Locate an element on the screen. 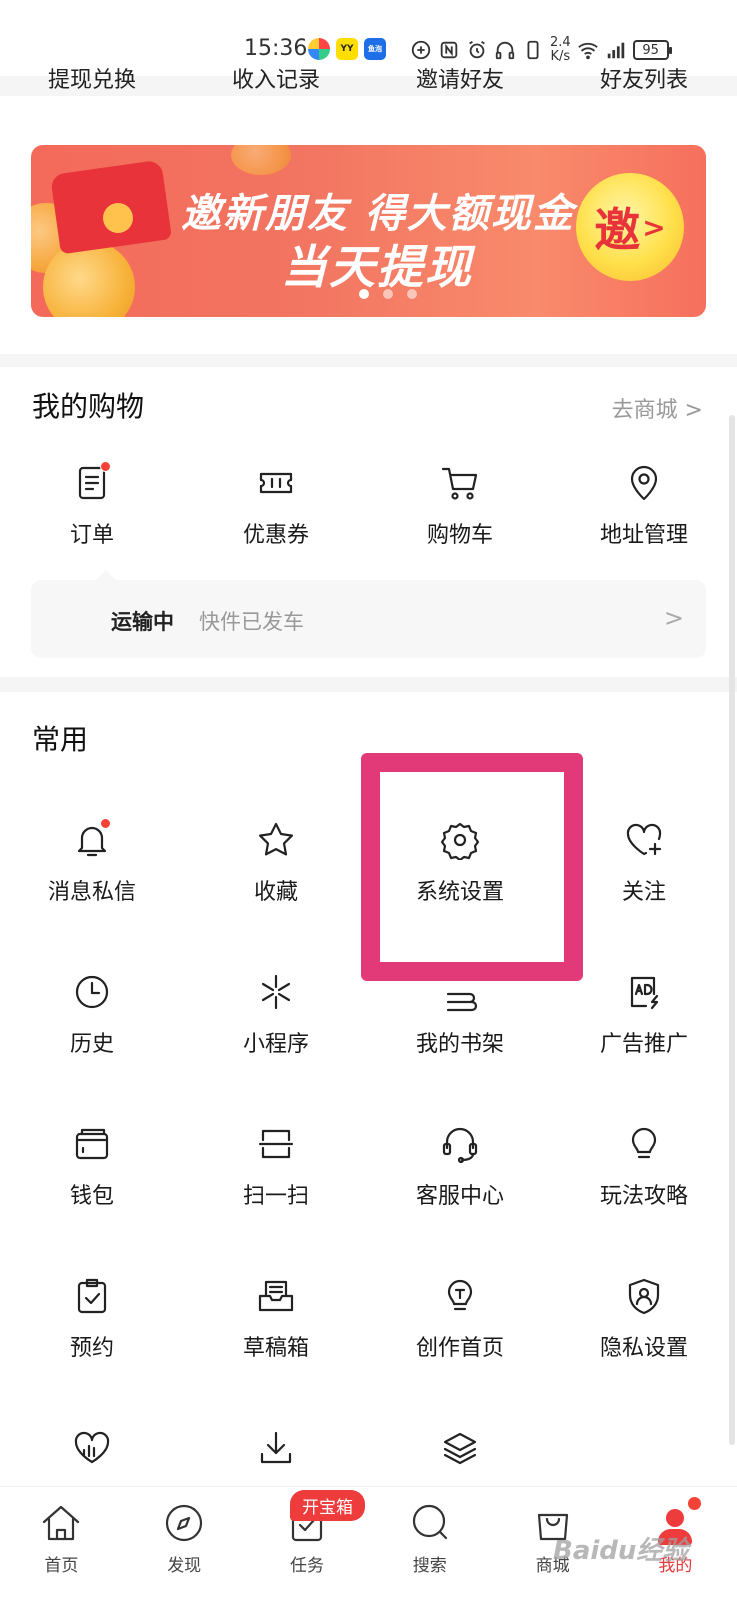 The height and width of the screenshot is (1600, 737). invite-banner: 邀新朋友 得大额现金 当天提现 邀 > is located at coordinates (368, 231).